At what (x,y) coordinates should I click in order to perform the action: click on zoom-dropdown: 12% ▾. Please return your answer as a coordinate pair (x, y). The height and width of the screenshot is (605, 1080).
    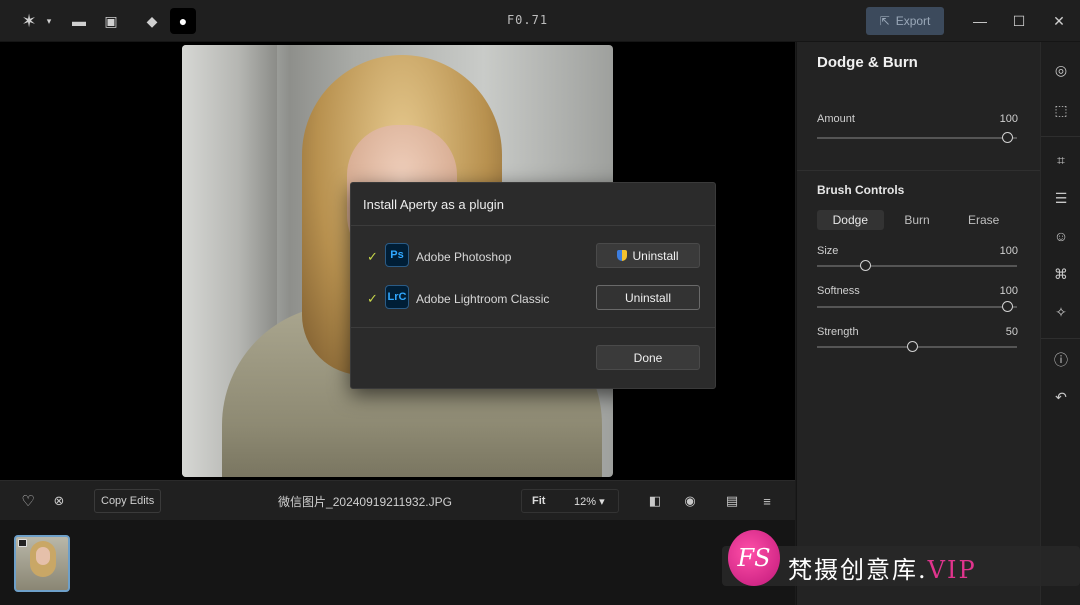
    Looking at the image, I should click on (589, 501).